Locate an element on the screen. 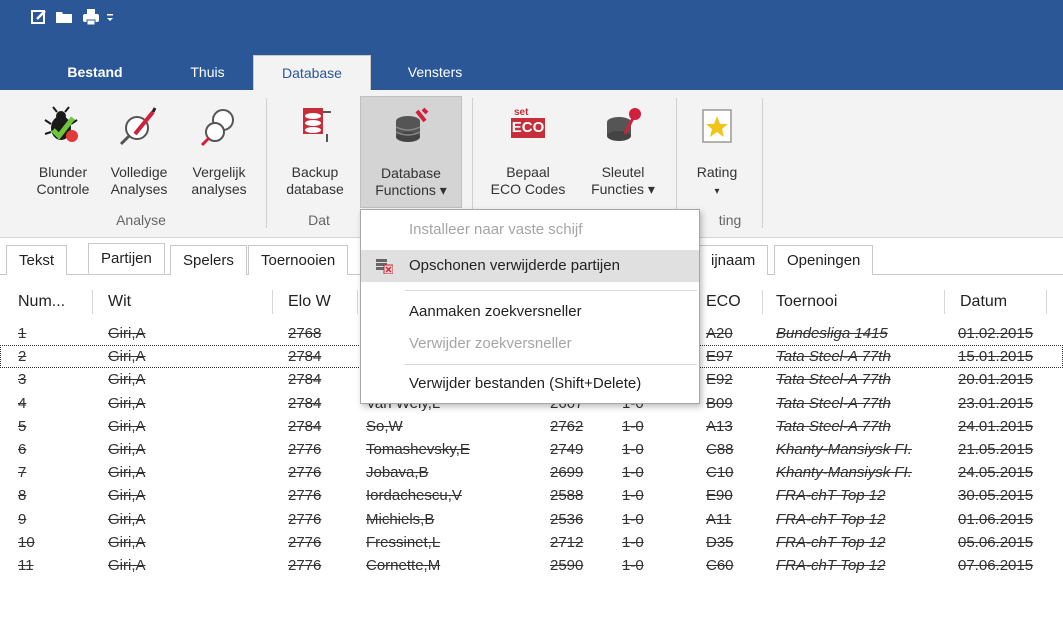 This screenshot has width=1063, height=619. open-folder-icon is located at coordinates (64, 17).